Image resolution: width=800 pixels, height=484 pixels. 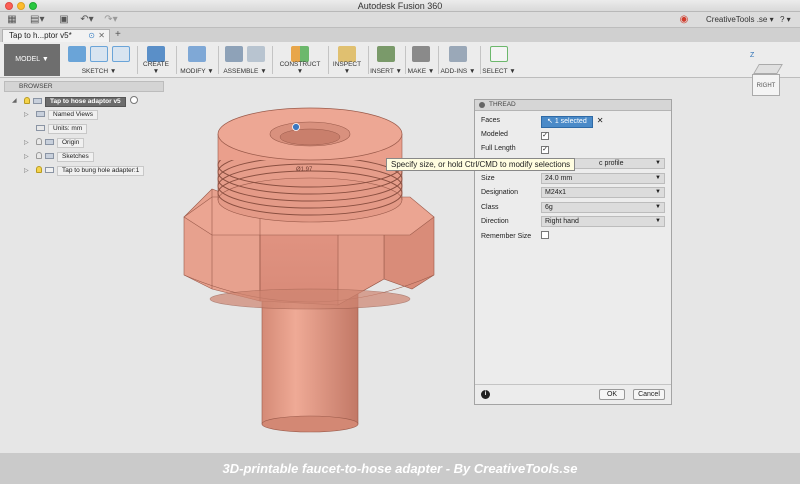 I want to click on ok-button: OK, so click(x=612, y=394).